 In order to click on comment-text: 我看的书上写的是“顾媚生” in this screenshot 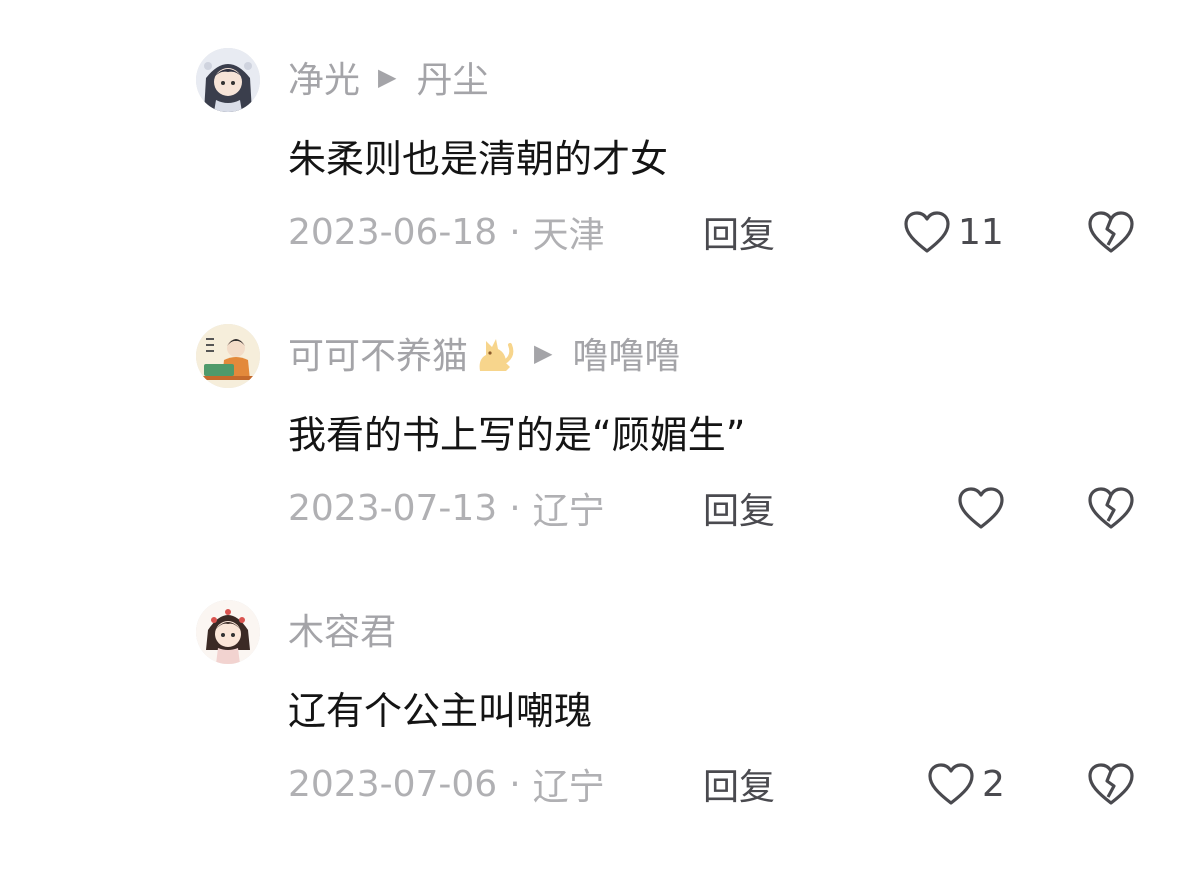, I will do `click(517, 435)`.